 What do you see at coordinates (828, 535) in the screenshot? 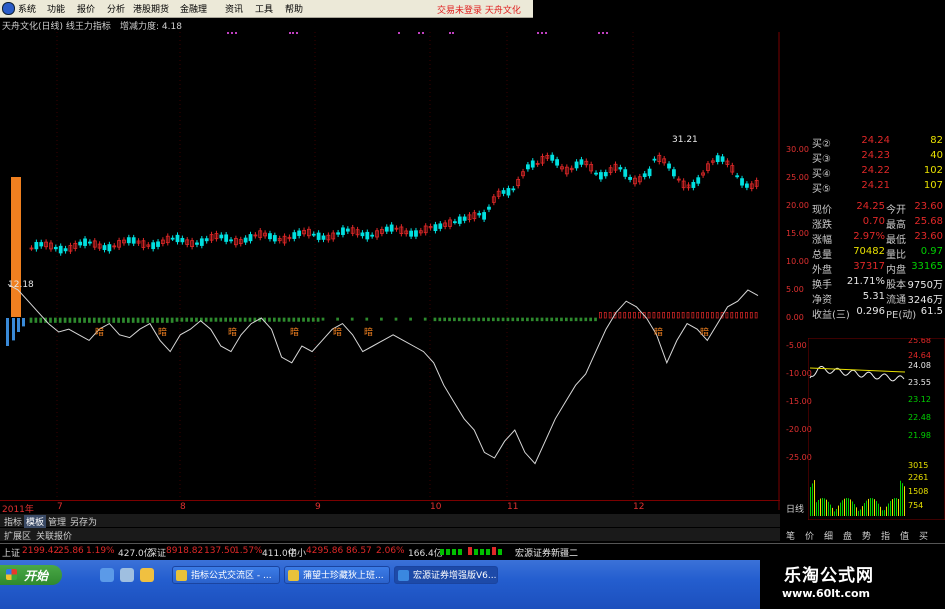
I see `right-tab: 细` at bounding box center [828, 535].